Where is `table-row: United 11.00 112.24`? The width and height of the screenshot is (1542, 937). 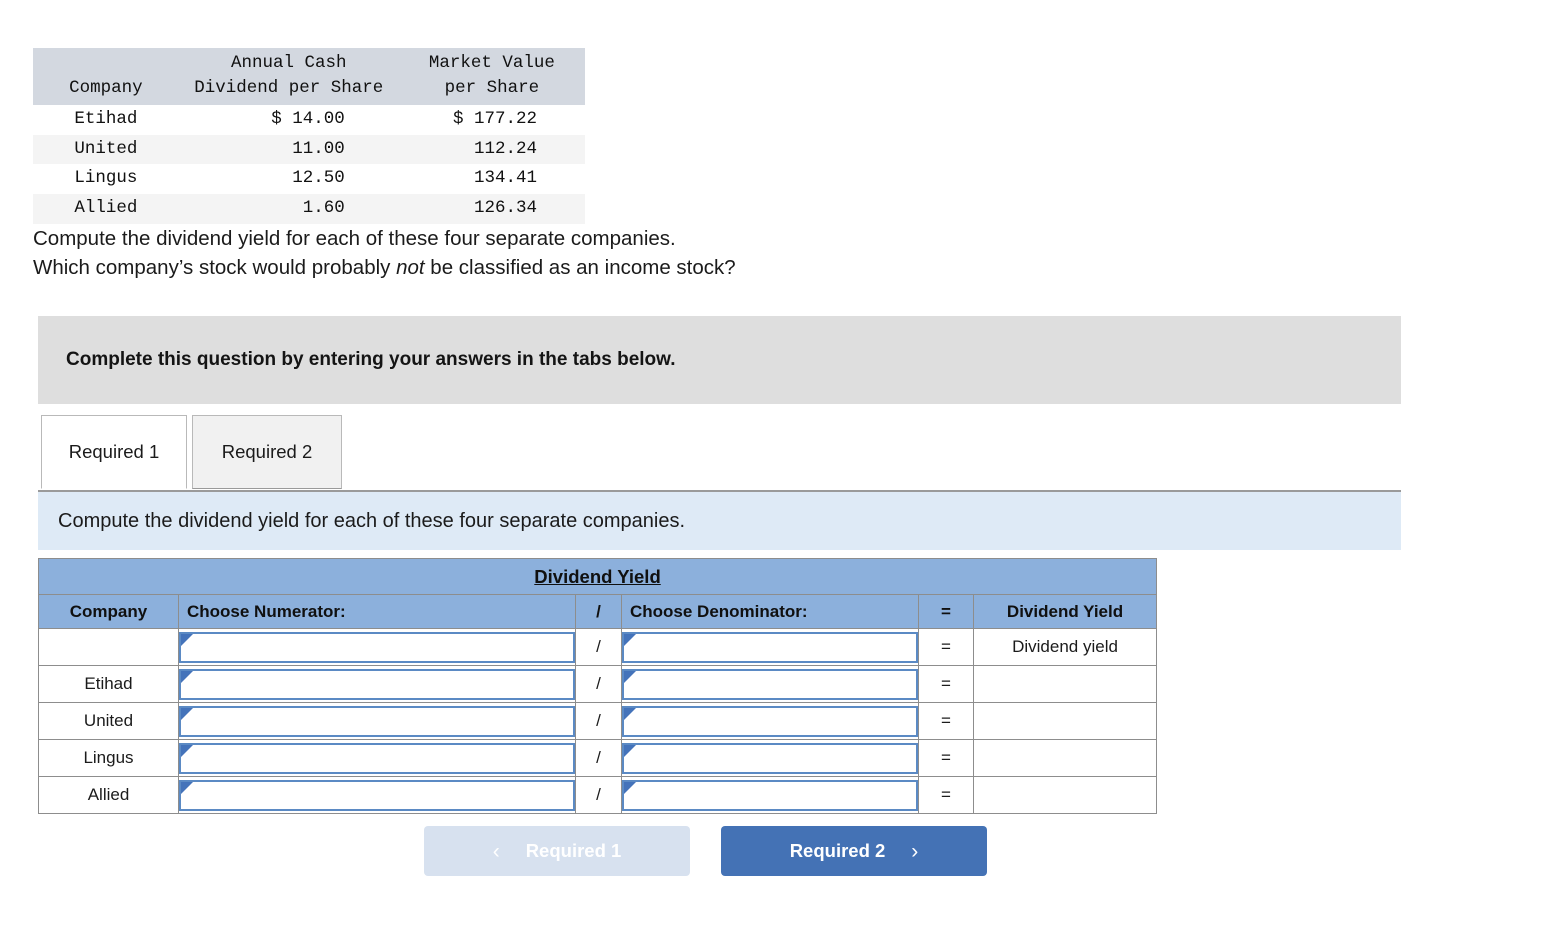
table-row: United 11.00 112.24 is located at coordinates (309, 149).